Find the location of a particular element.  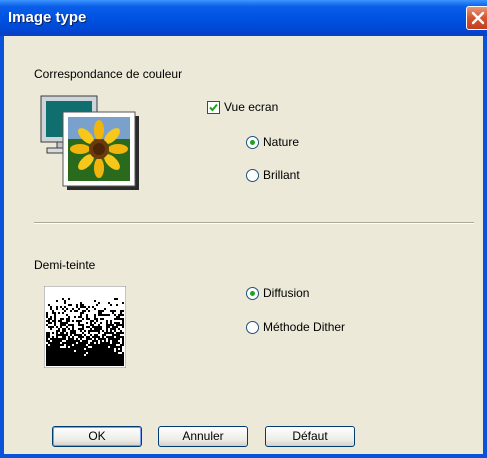

cancel-button: Annuler is located at coordinates (203, 436).